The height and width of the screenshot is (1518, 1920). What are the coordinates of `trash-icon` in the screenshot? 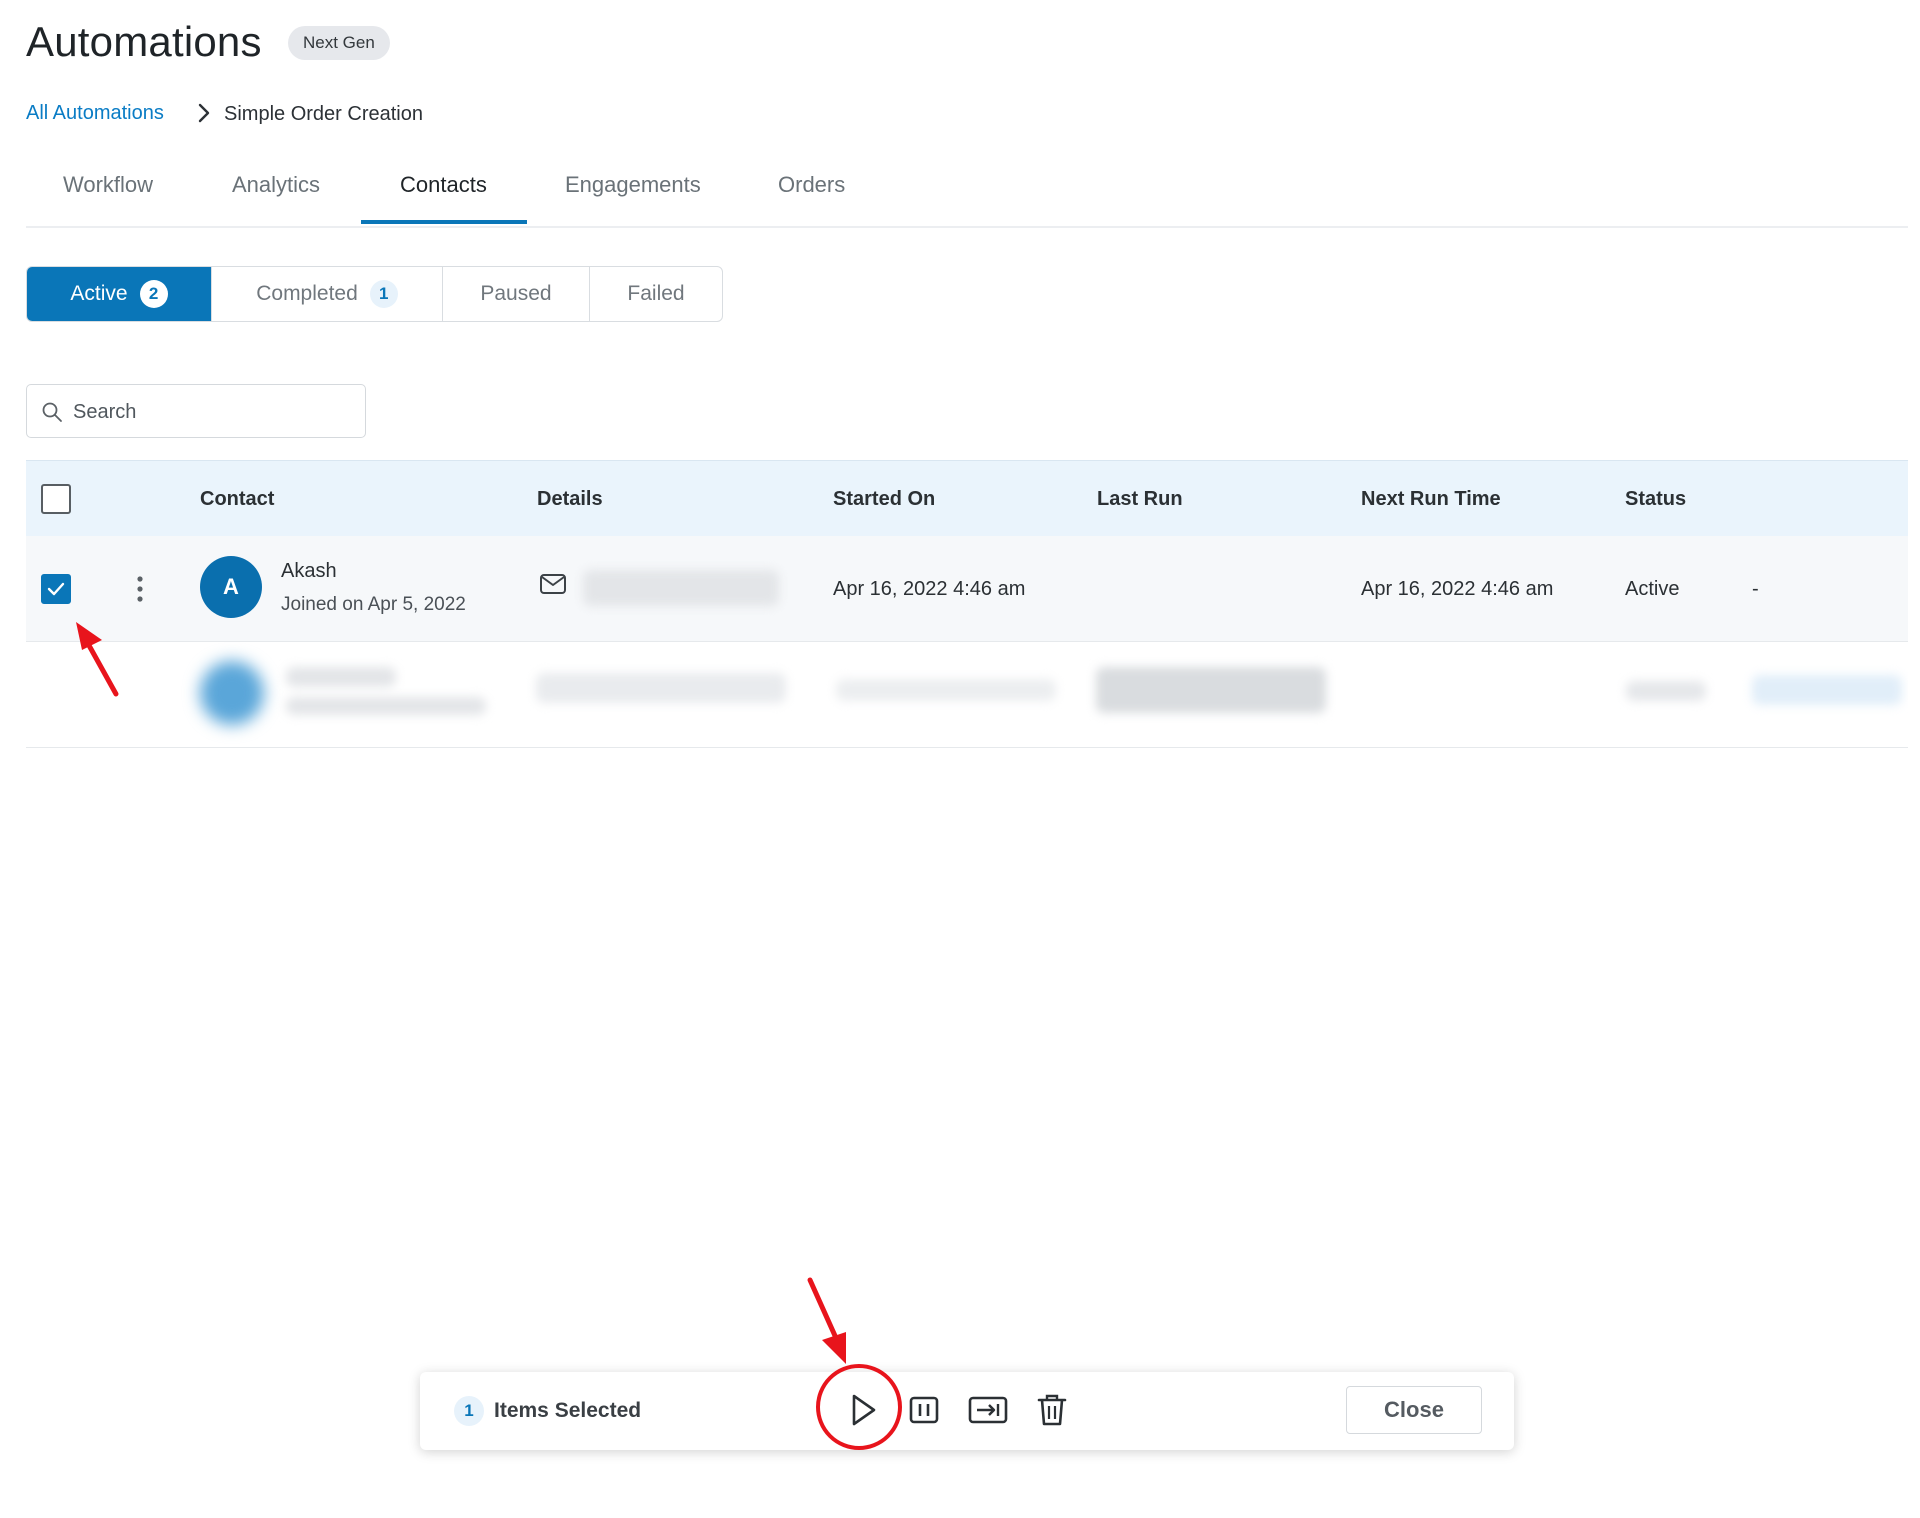 It's located at (1052, 1410).